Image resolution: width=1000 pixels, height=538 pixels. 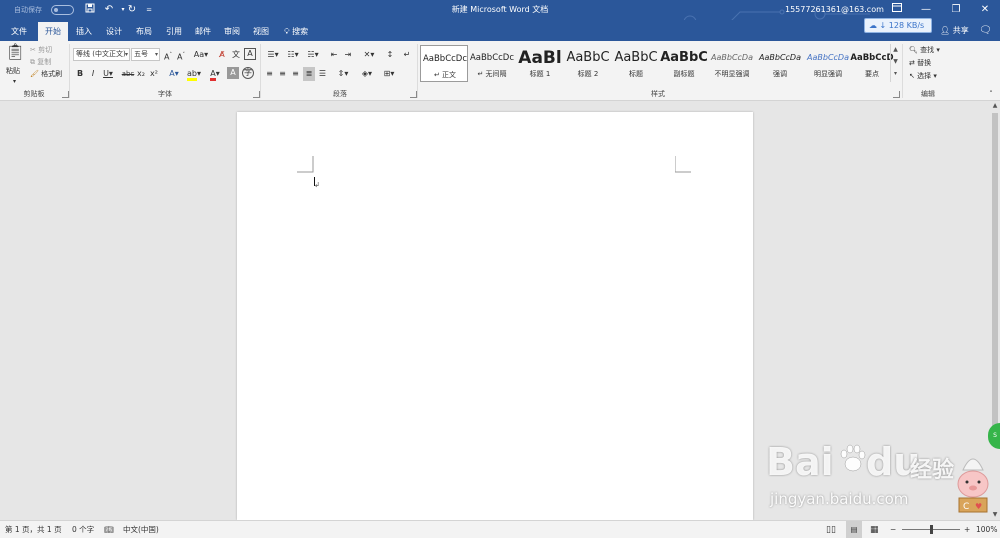 I want to click on distributed-icon: ☰, so click(x=322, y=74).